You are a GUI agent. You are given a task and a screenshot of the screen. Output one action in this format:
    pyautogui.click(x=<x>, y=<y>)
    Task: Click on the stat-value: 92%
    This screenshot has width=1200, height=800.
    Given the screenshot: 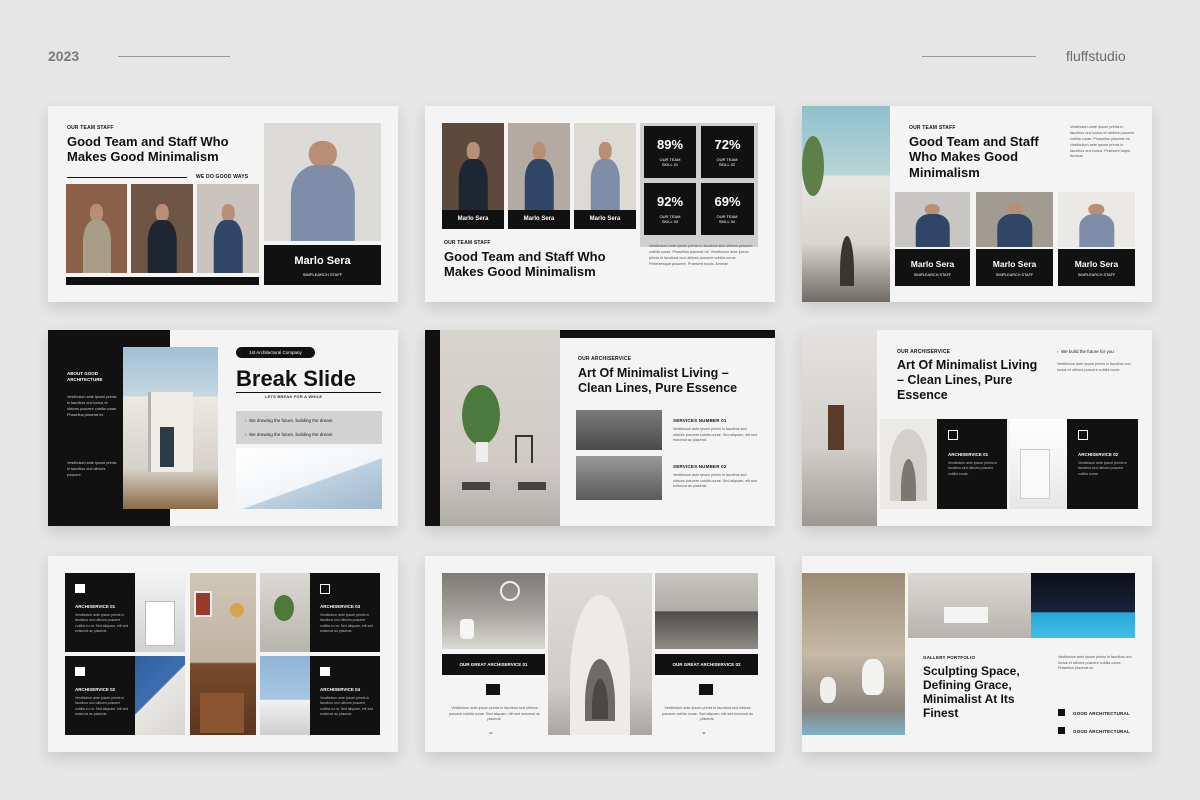 What is the action you would take?
    pyautogui.click(x=670, y=201)
    